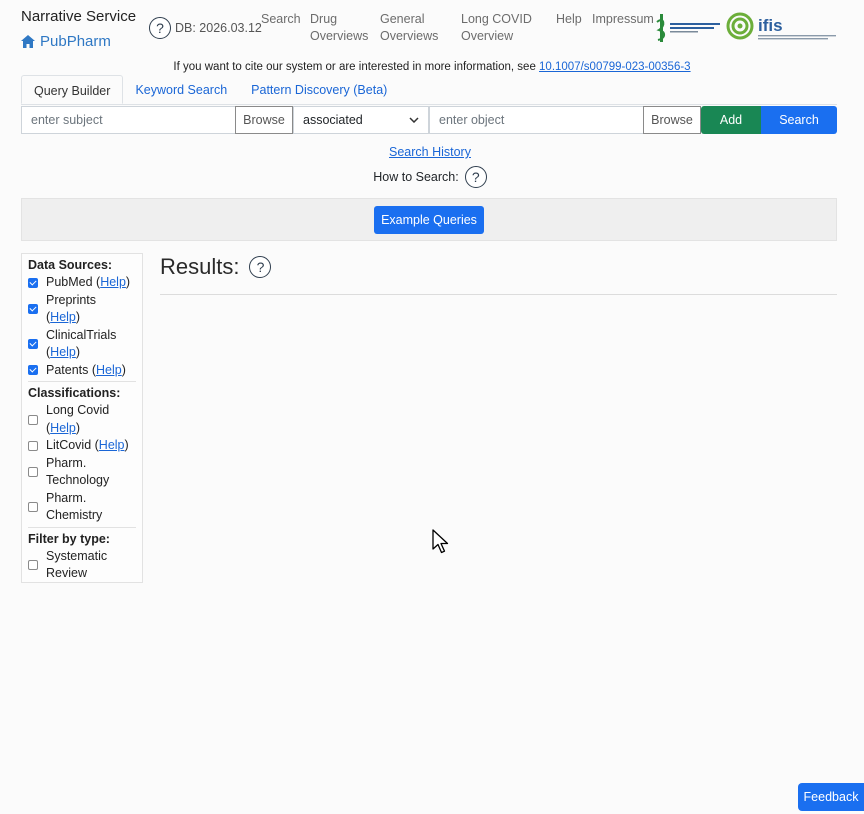  Describe the element at coordinates (569, 19) in the screenshot. I see `nav-help: Help` at that location.